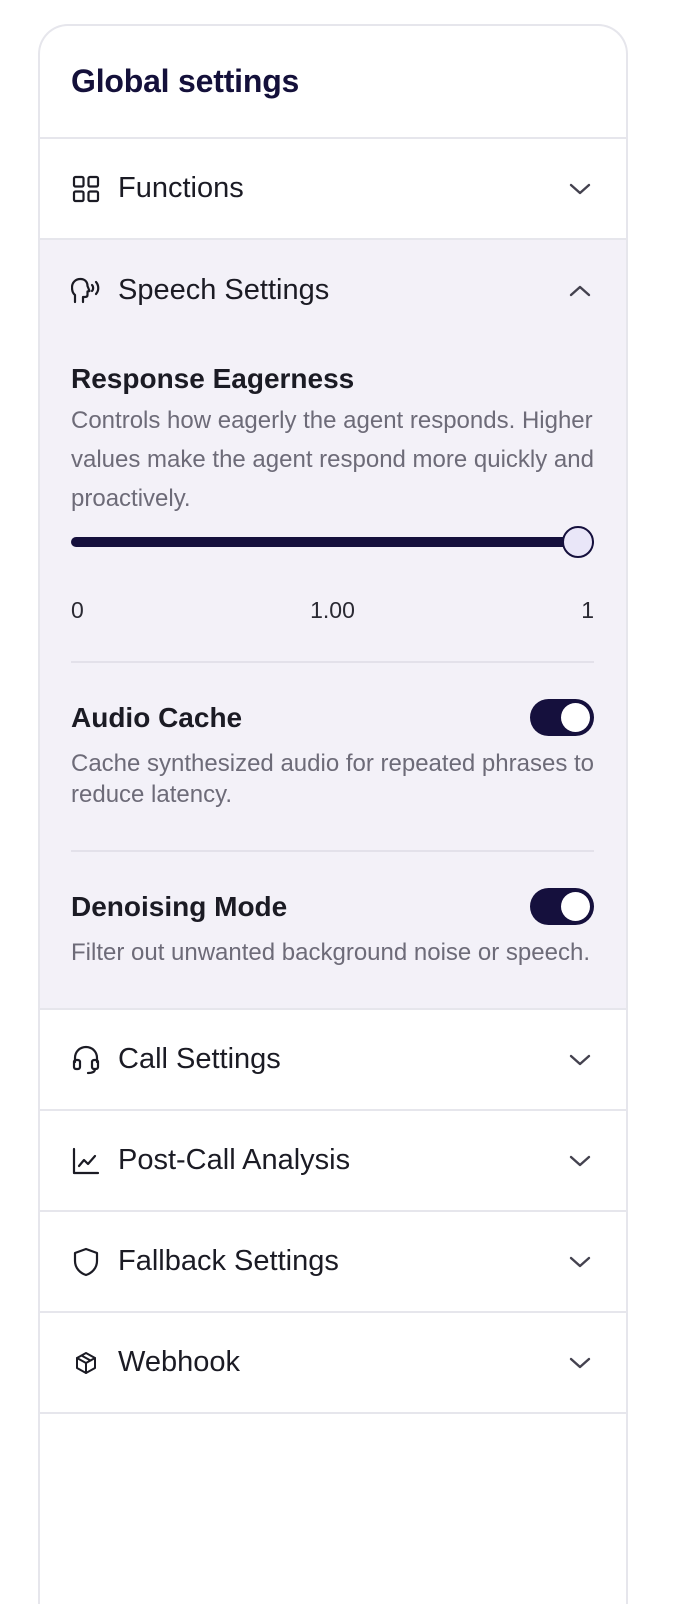  I want to click on slider-fill, so click(332, 542).